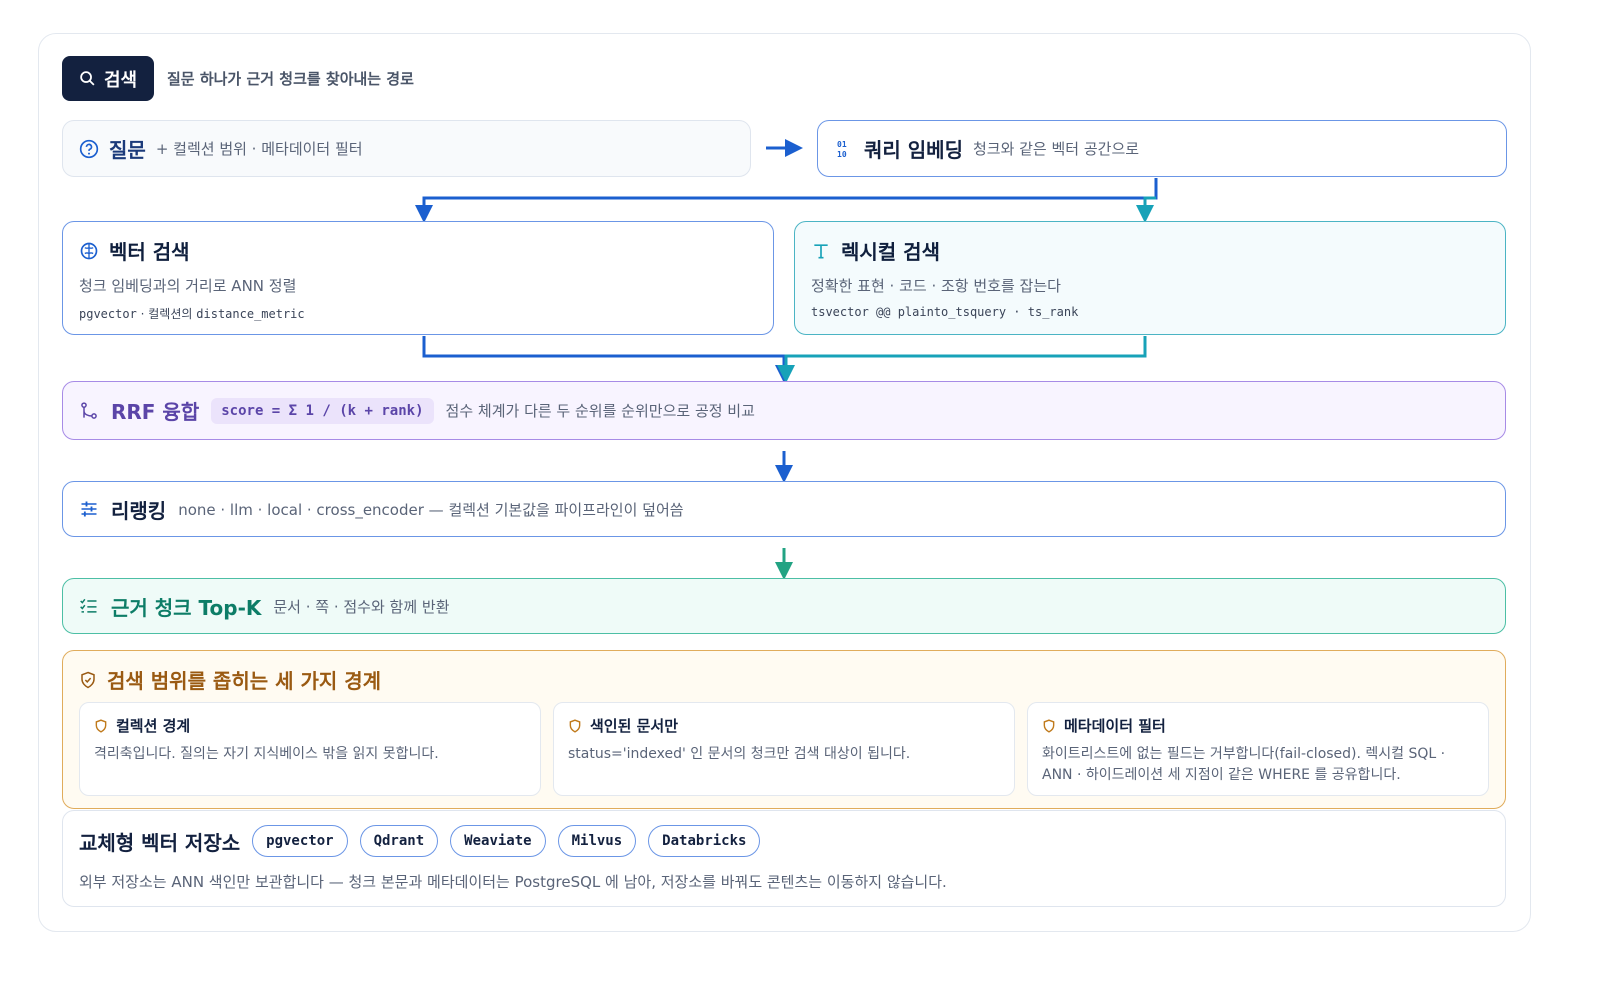 The image size is (1600, 981). What do you see at coordinates (842, 154) in the screenshot?
I see `svg-text: 10` at bounding box center [842, 154].